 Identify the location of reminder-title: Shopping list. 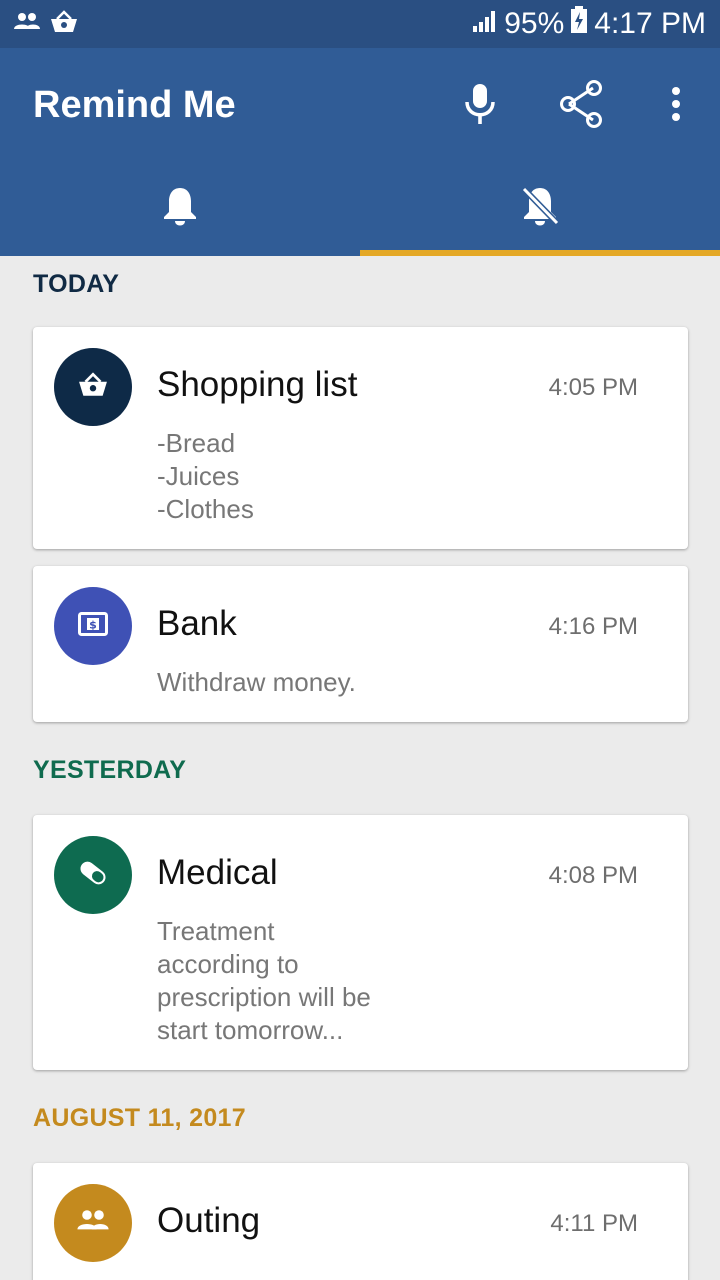
(257, 384).